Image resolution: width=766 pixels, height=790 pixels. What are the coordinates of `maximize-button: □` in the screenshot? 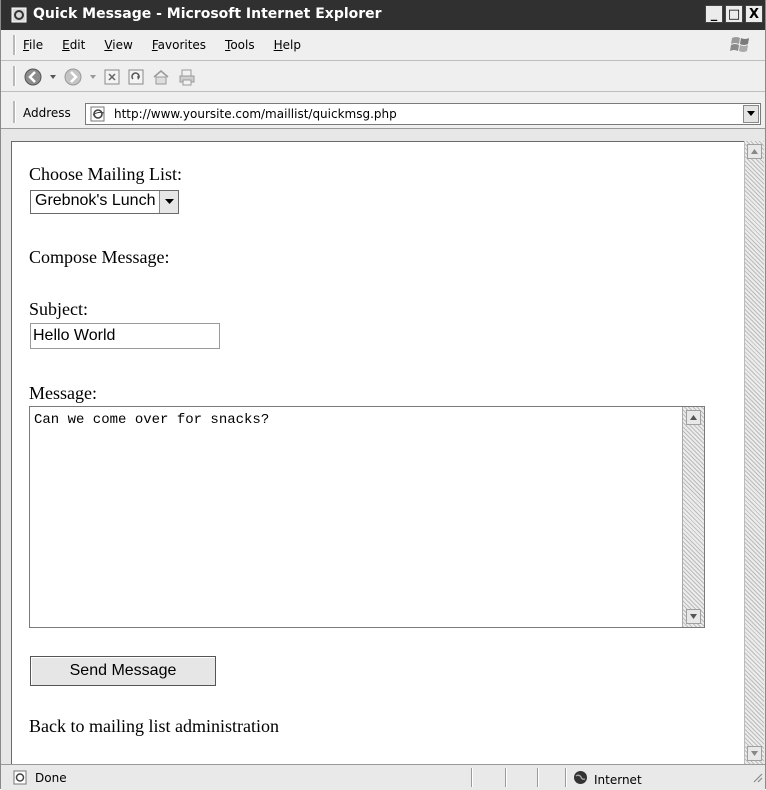 It's located at (734, 14).